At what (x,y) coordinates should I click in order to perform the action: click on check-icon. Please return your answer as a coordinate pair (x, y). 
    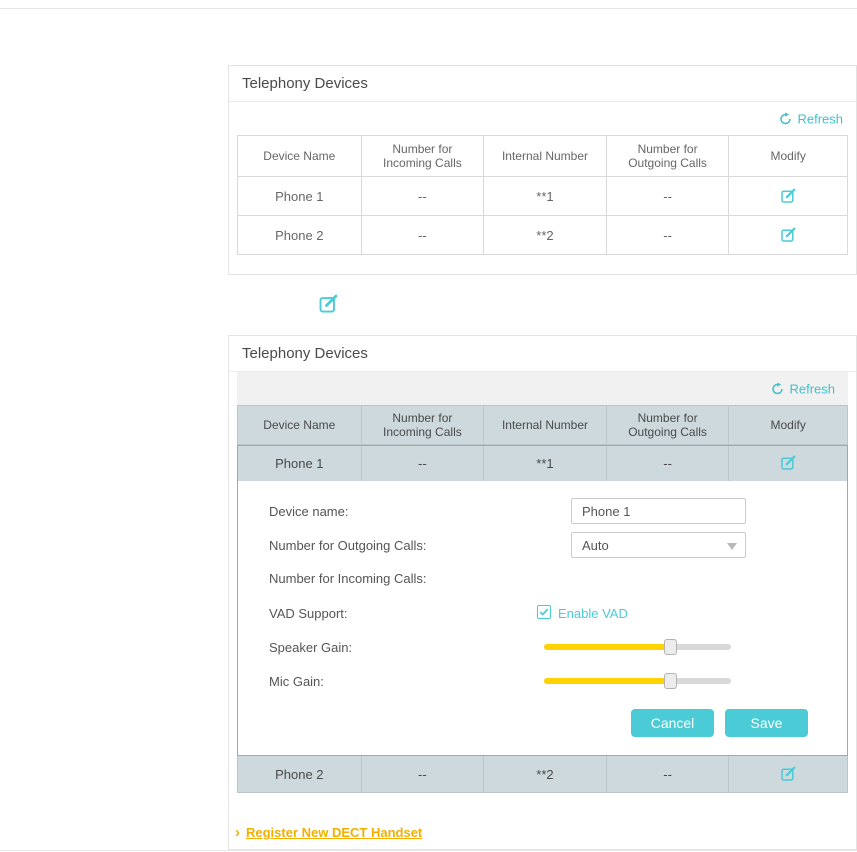
    Looking at the image, I should click on (544, 612).